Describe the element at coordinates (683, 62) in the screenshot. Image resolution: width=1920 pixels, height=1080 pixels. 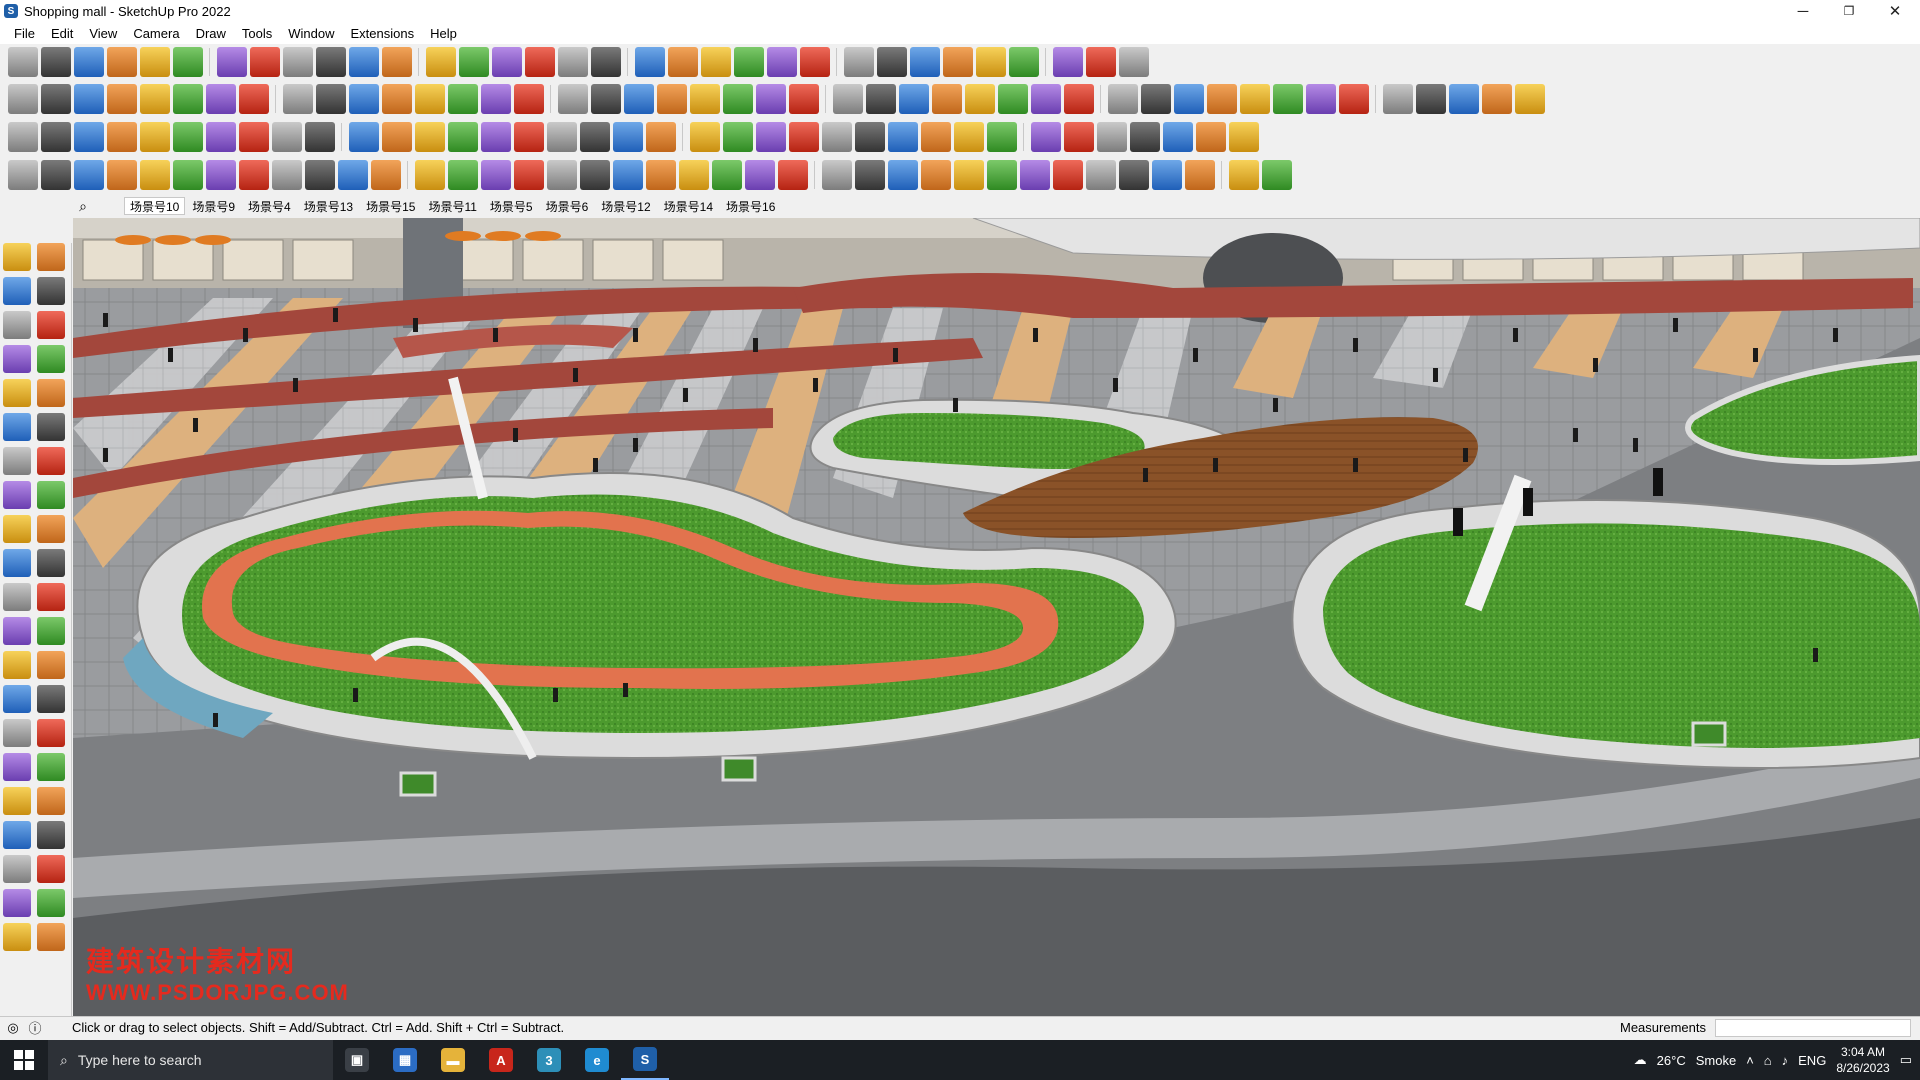
I see `layers-icon` at that location.